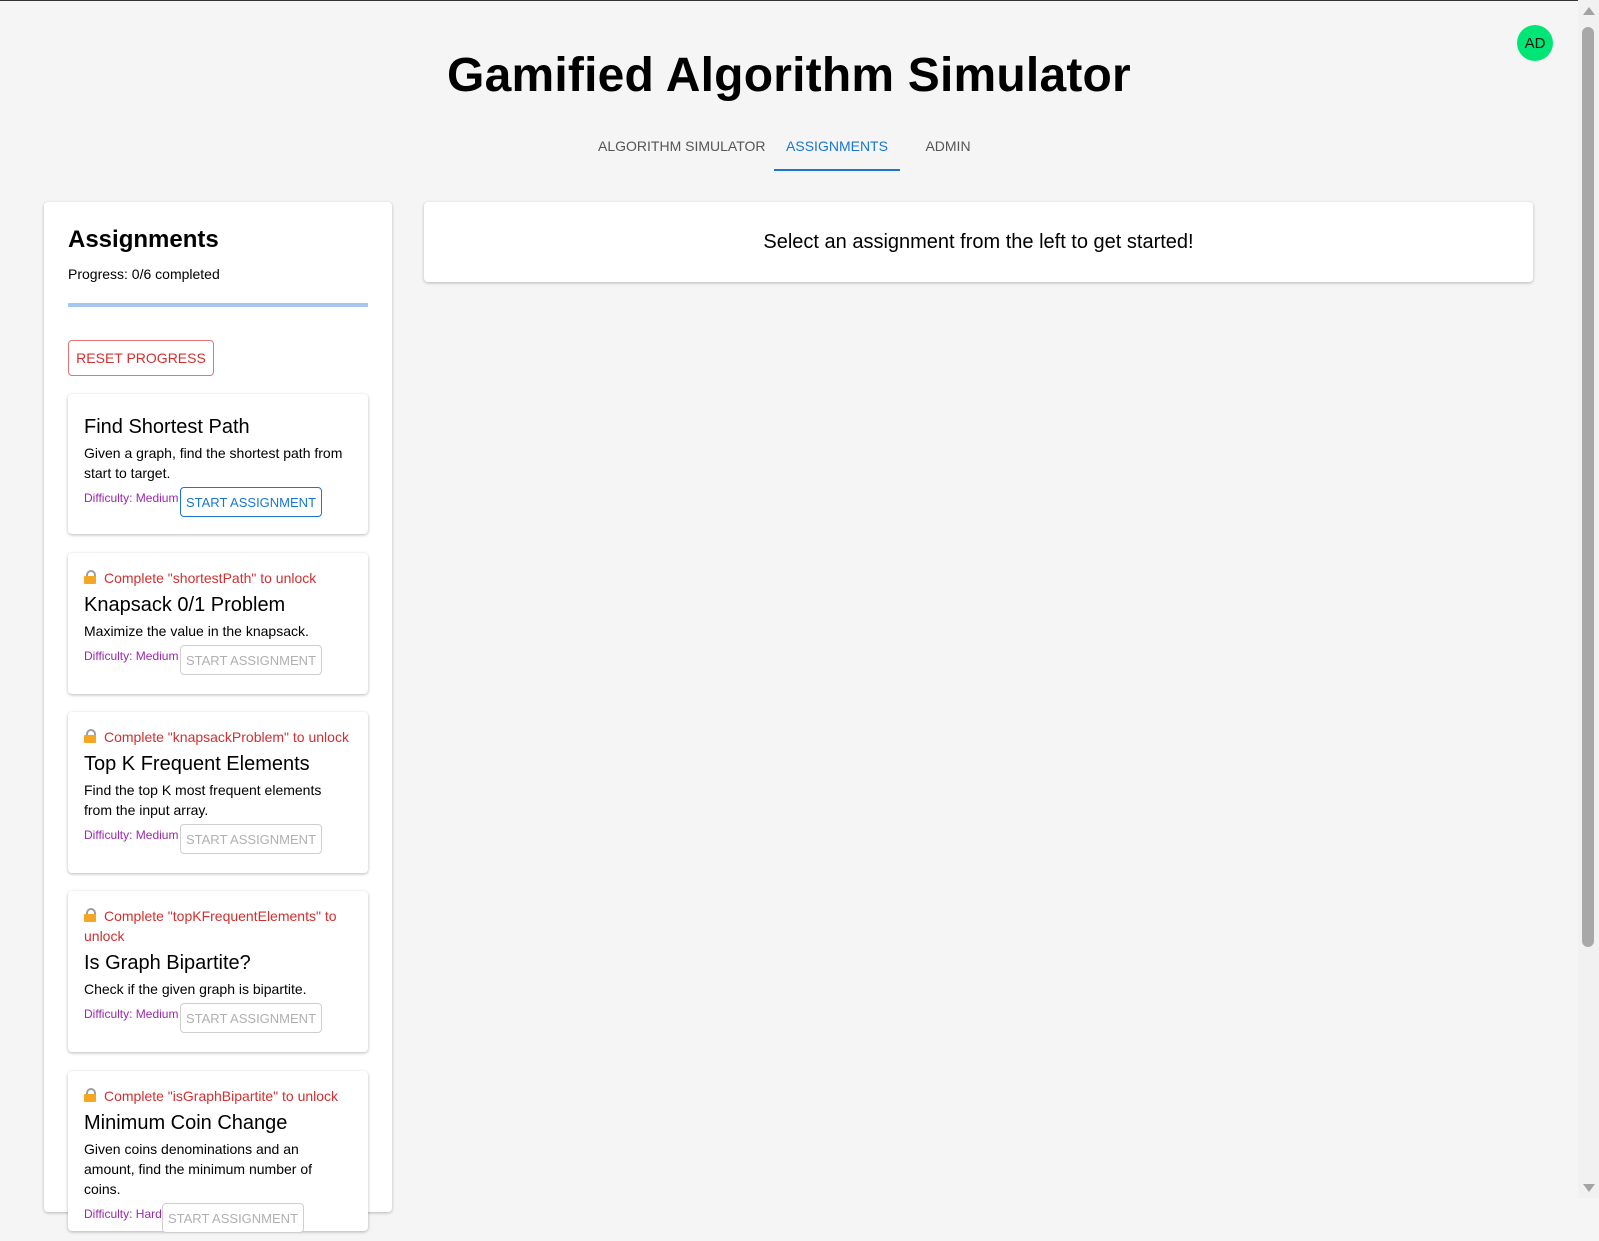 This screenshot has height=1241, width=1599. What do you see at coordinates (1589, 1188) in the screenshot?
I see `scroll-down-arrow-icon` at bounding box center [1589, 1188].